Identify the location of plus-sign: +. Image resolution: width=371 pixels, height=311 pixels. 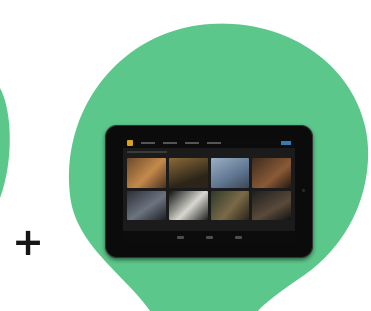
(28, 242).